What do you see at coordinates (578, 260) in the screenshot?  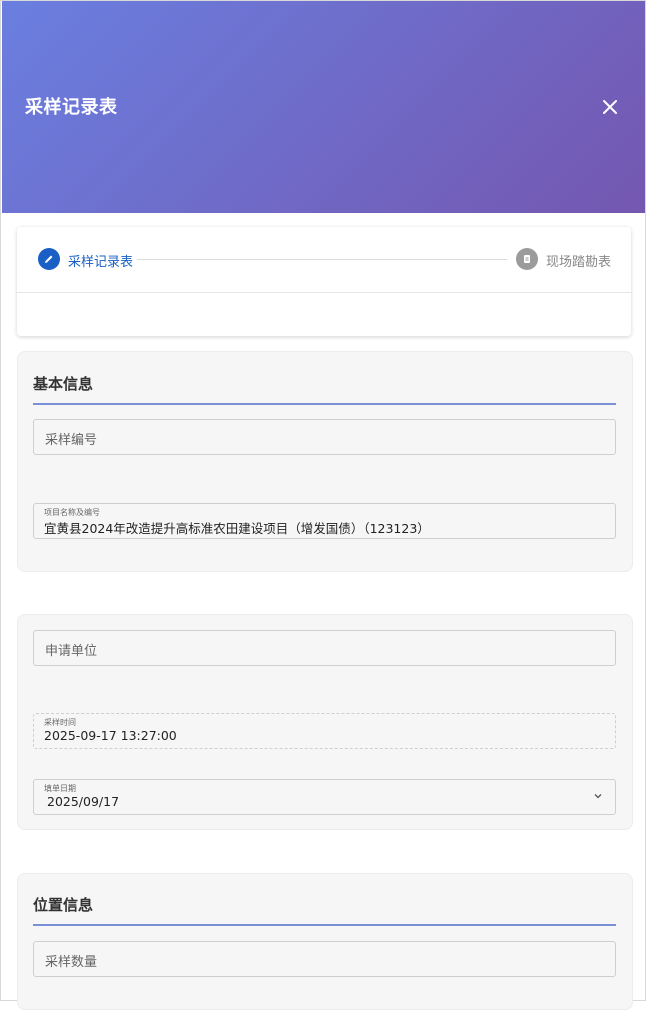 I see `step-site-survey: 现场踏勘表` at bounding box center [578, 260].